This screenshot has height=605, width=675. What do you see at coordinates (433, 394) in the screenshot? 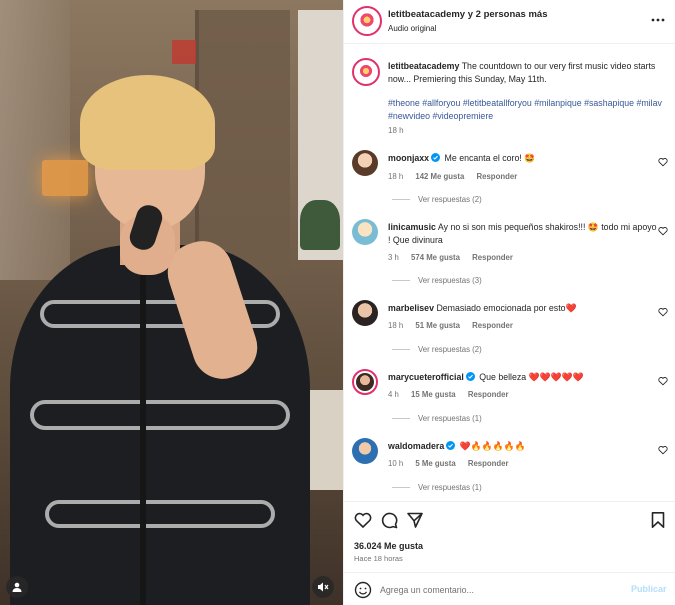
I see `comment-likes: 15 Me gusta` at bounding box center [433, 394].